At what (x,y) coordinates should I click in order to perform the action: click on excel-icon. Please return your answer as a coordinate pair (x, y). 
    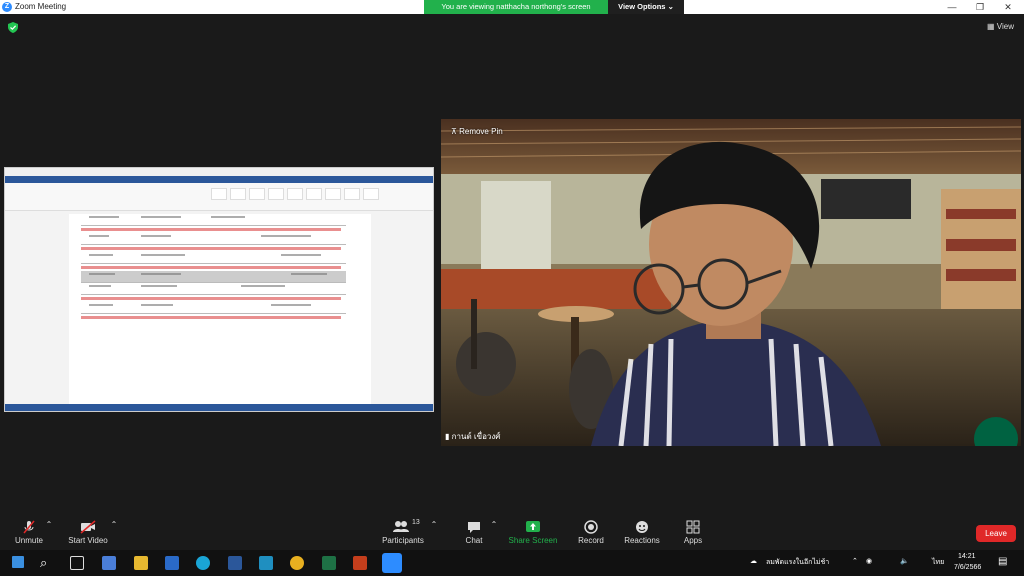
    Looking at the image, I should click on (329, 563).